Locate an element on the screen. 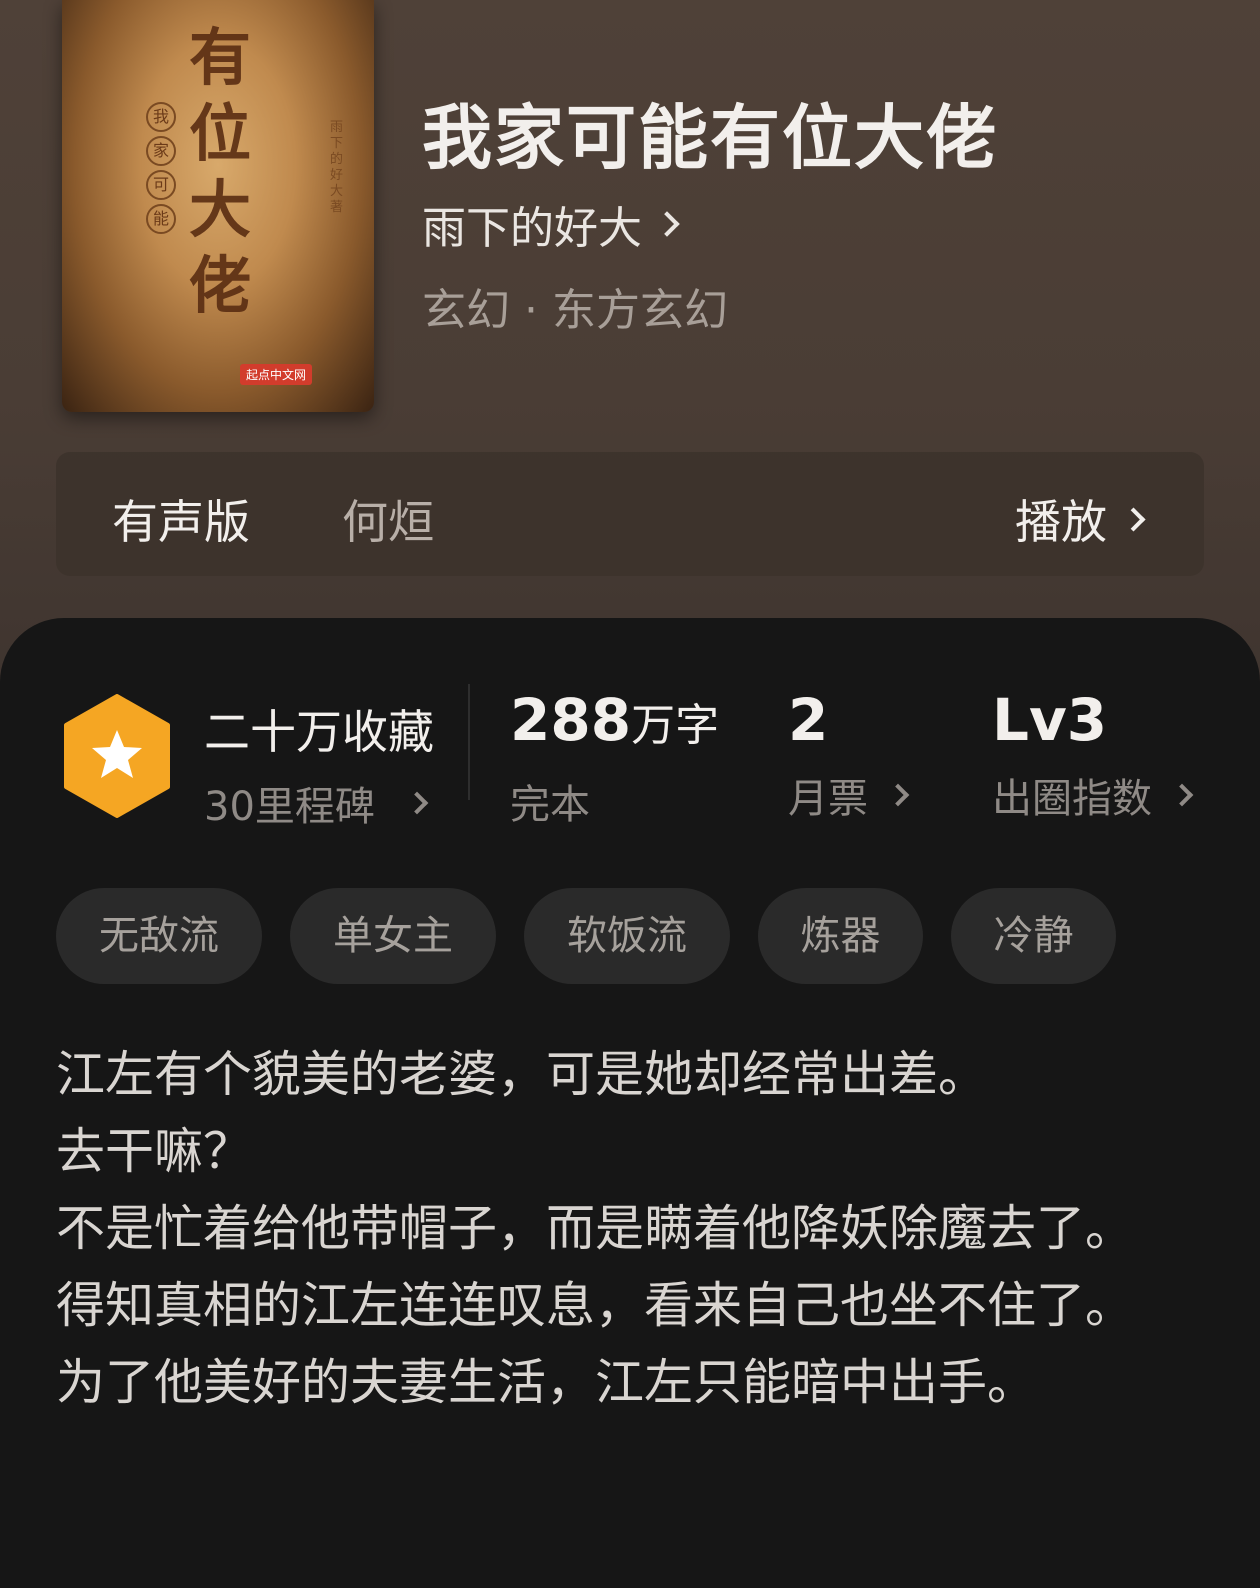 The height and width of the screenshot is (1588, 1260). word-count-stat: 288万字 完本 is located at coordinates (614, 759).